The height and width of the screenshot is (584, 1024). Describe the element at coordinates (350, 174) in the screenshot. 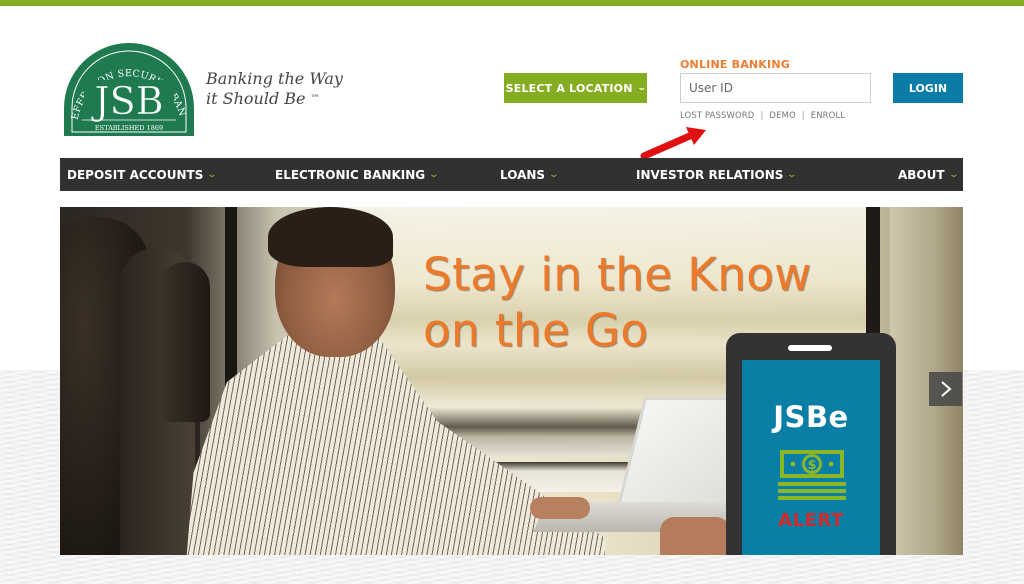

I see `nav-item-label: ELECTRONIC BANKING` at that location.